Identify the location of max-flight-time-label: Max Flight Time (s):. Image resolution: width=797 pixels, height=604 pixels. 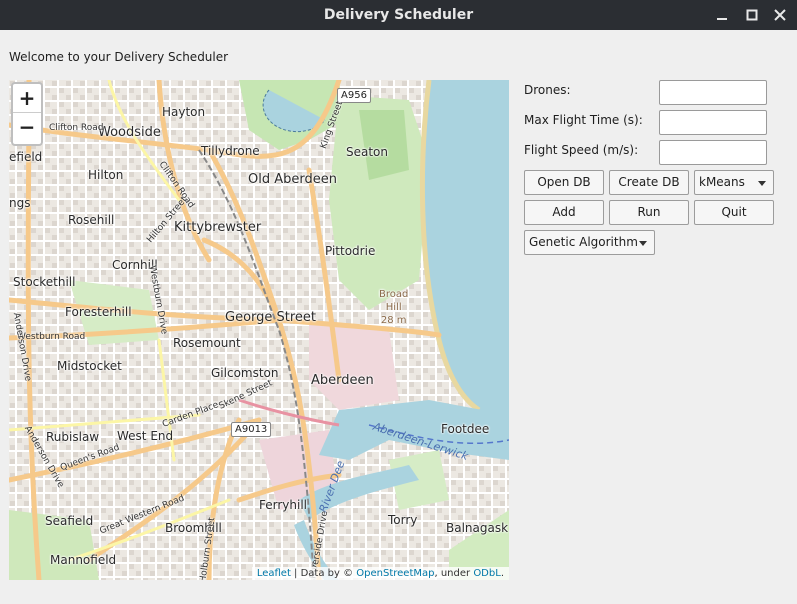
(583, 120).